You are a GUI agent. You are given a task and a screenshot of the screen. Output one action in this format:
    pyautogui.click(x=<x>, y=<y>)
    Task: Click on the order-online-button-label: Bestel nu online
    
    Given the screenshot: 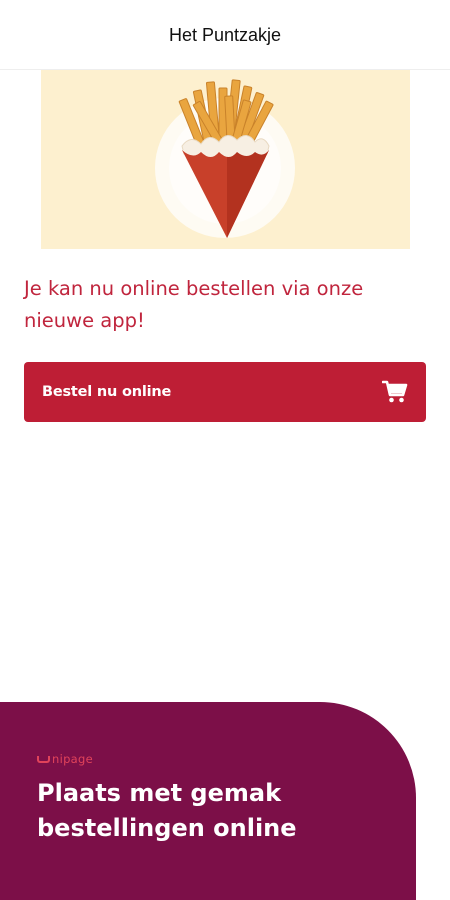 What is the action you would take?
    pyautogui.click(x=107, y=392)
    